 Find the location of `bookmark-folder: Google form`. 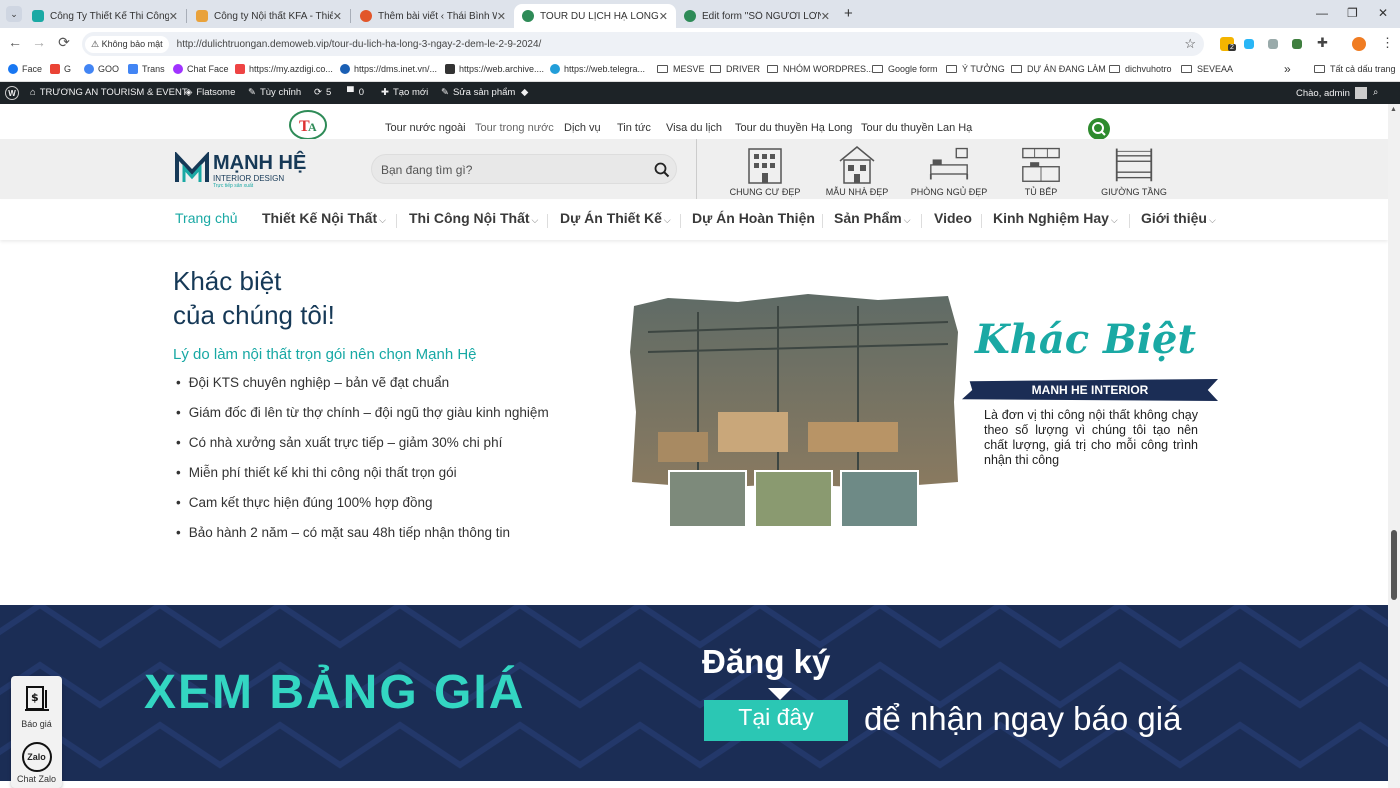

bookmark-folder: Google form is located at coordinates (905, 69).